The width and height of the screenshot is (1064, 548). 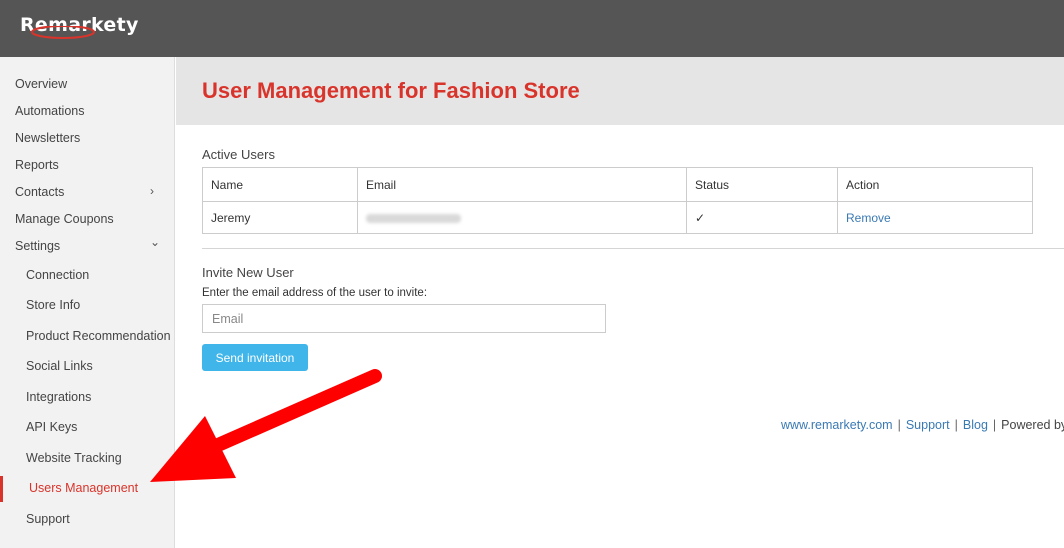 What do you see at coordinates (51, 427) in the screenshot?
I see `sidebar-item-api-keys: API Keys` at bounding box center [51, 427].